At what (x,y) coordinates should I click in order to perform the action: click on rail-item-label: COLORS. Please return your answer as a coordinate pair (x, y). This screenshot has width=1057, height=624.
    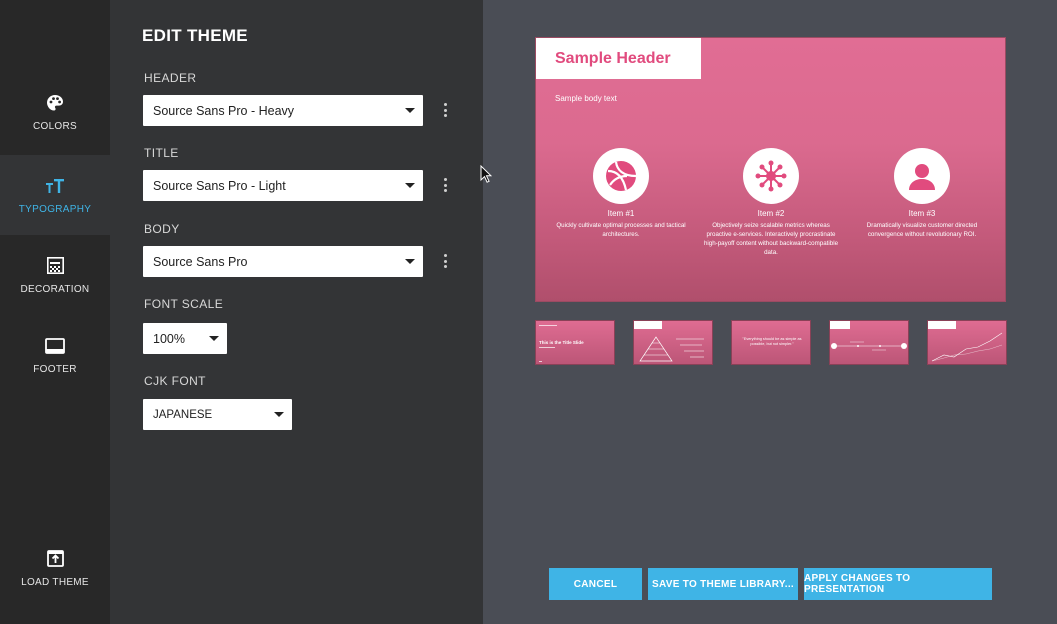
    Looking at the image, I should click on (55, 126).